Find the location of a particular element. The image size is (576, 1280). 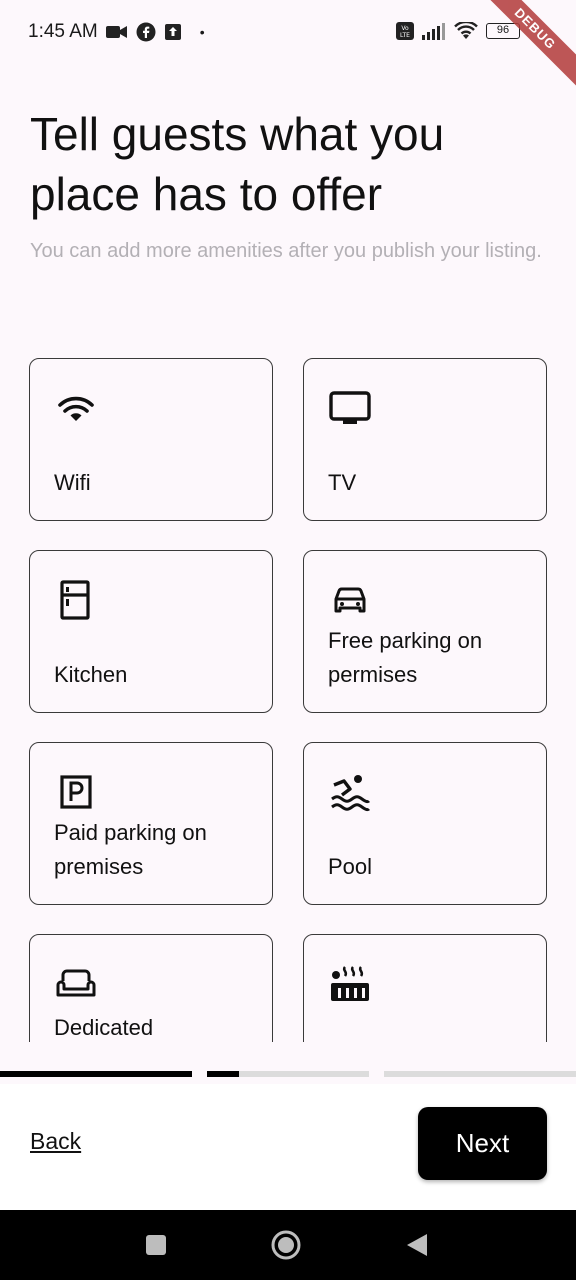

next-button: Next is located at coordinates (482, 1143).